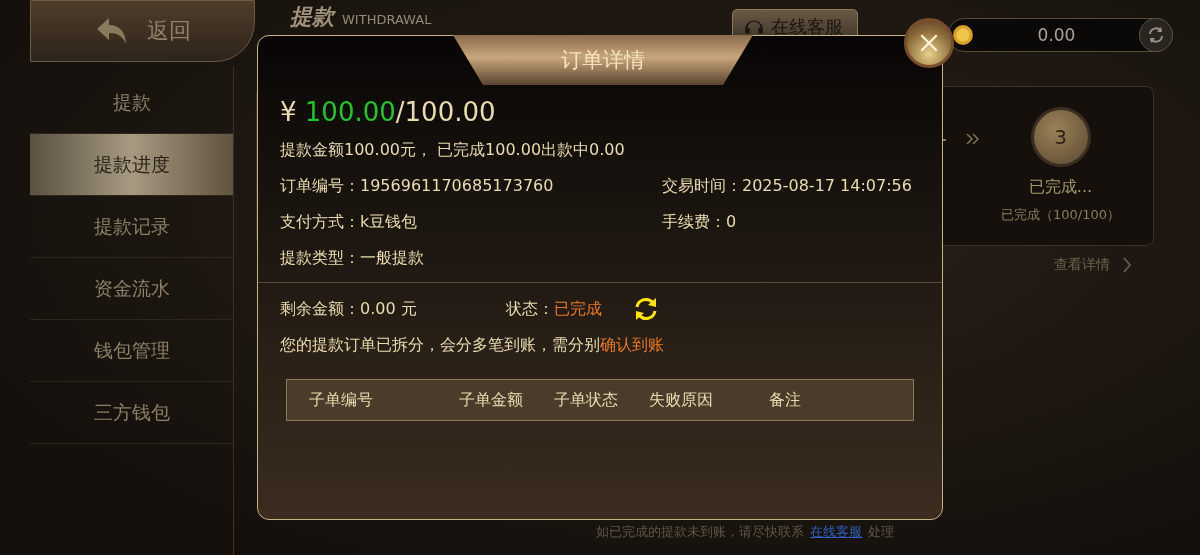 The width and height of the screenshot is (1200, 555). Describe the element at coordinates (491, 400) in the screenshot. I see `column-header: 子单金额` at that location.